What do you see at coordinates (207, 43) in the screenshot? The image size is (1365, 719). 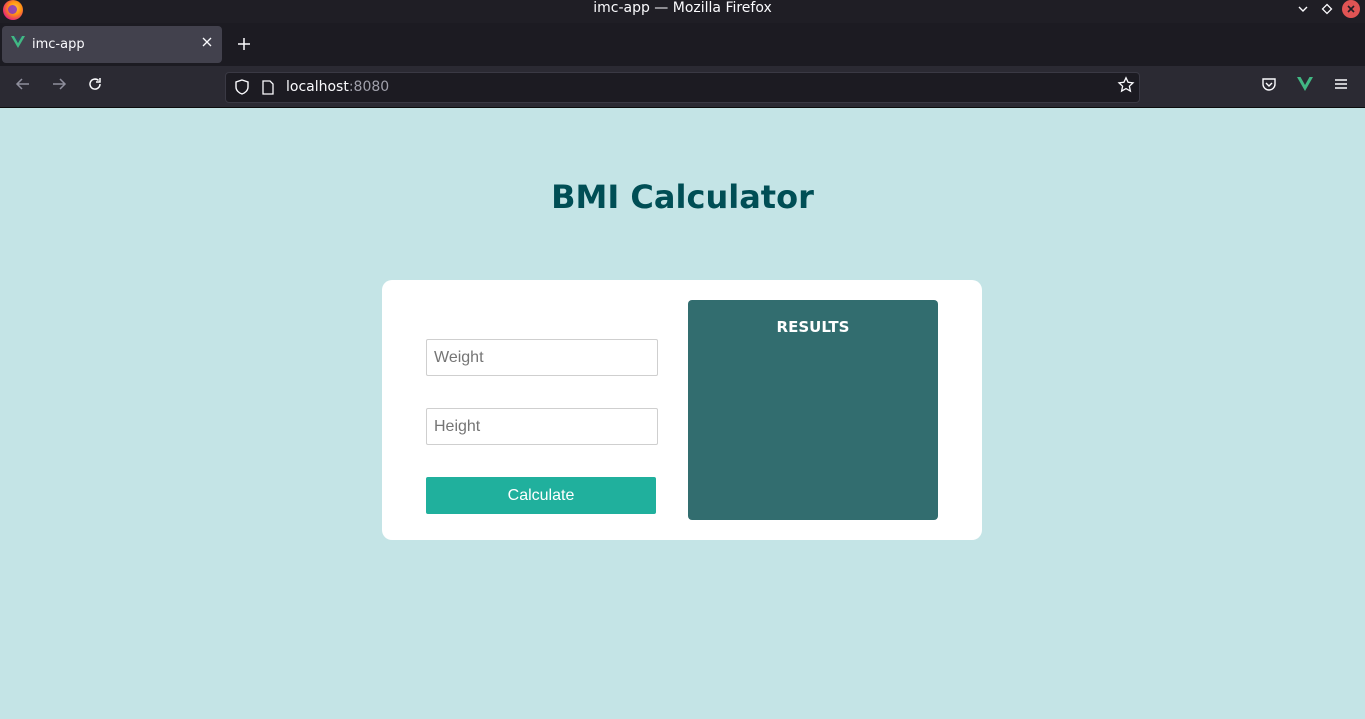 I see `close-tab-icon` at bounding box center [207, 43].